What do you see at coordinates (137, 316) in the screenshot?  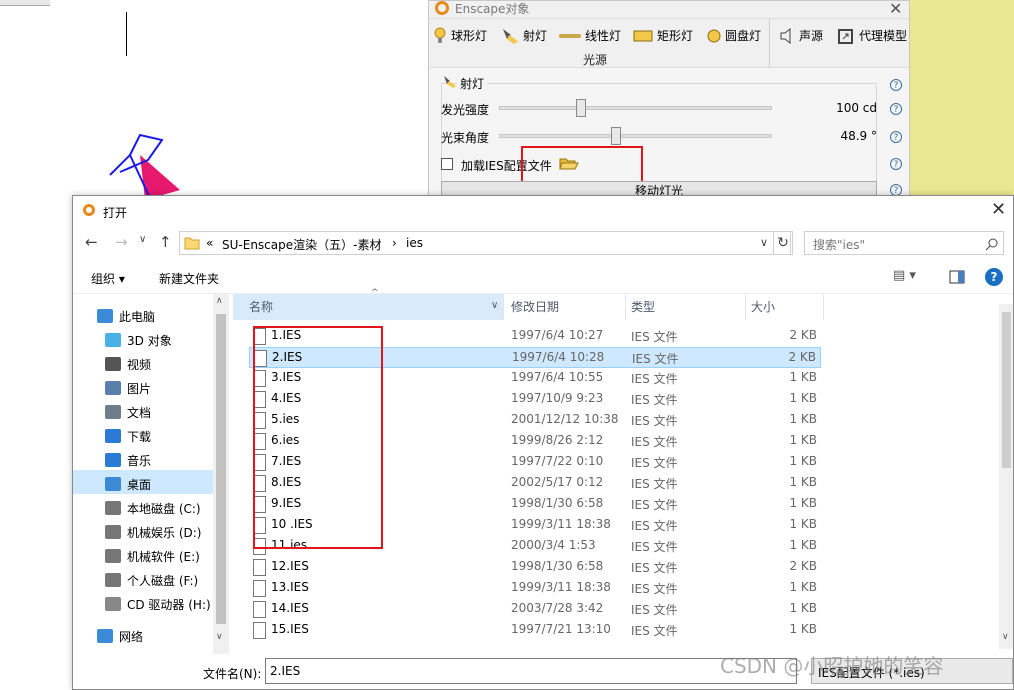 I see `nav-item-label: 此电脑` at bounding box center [137, 316].